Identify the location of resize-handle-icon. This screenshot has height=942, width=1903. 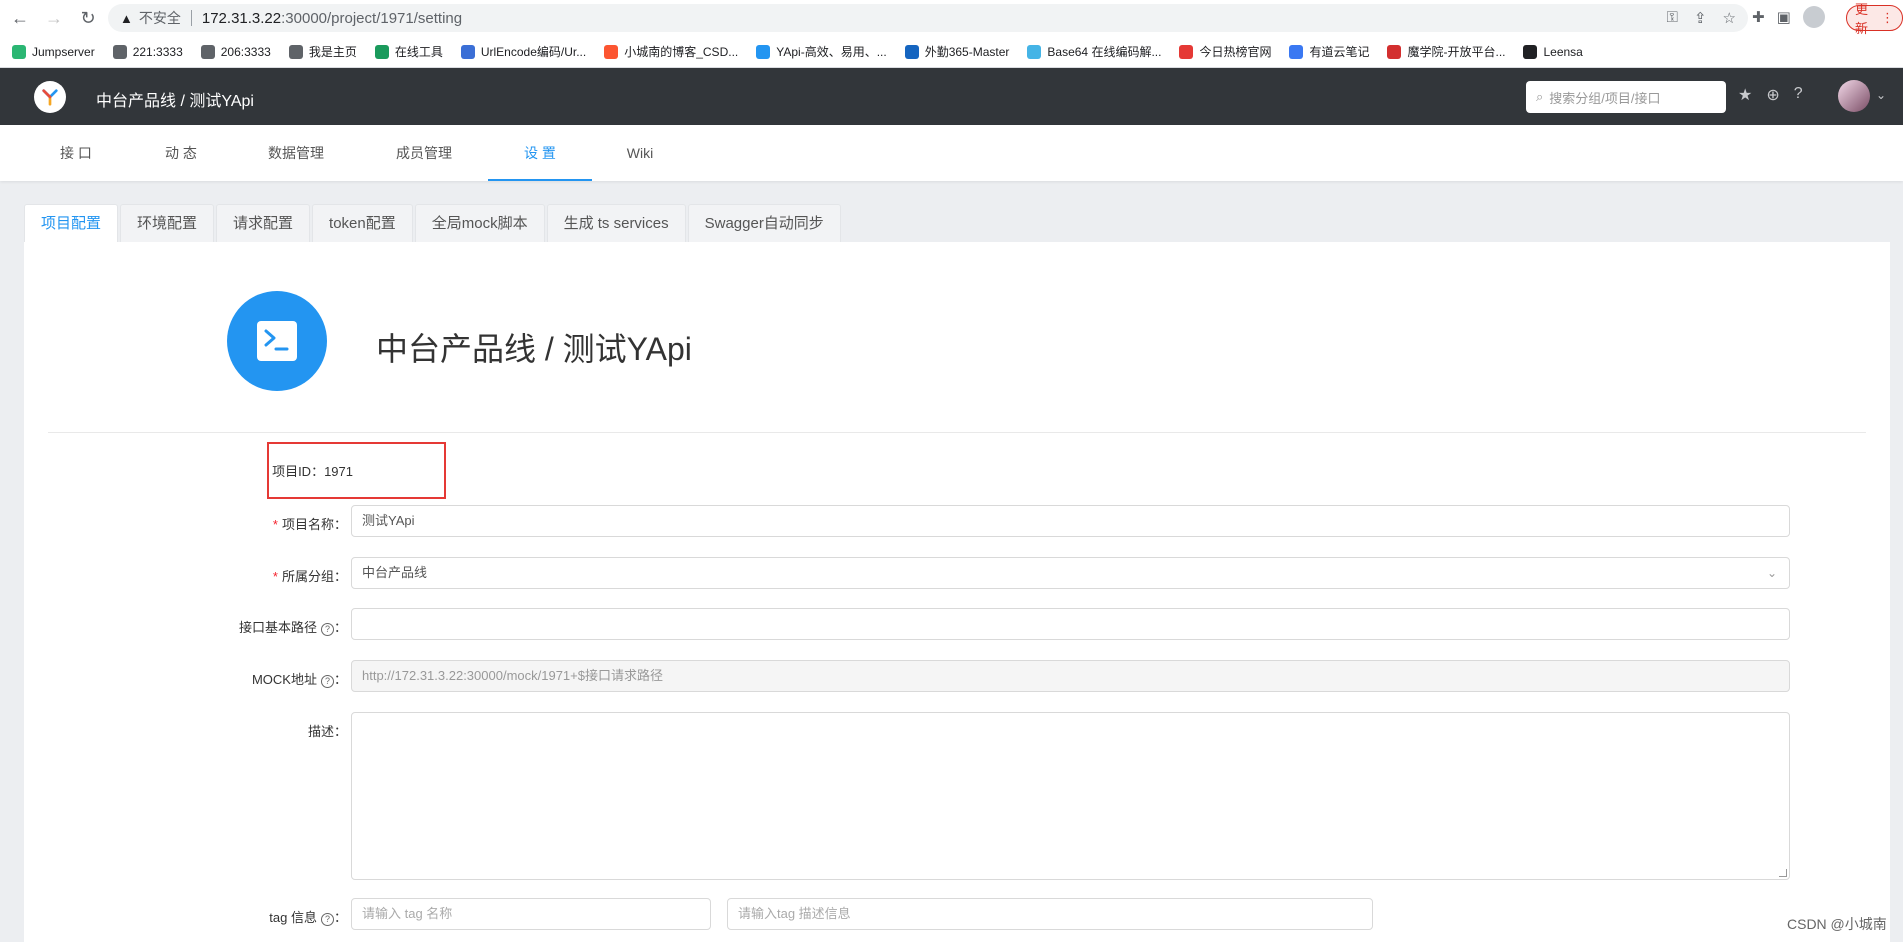
(1783, 873).